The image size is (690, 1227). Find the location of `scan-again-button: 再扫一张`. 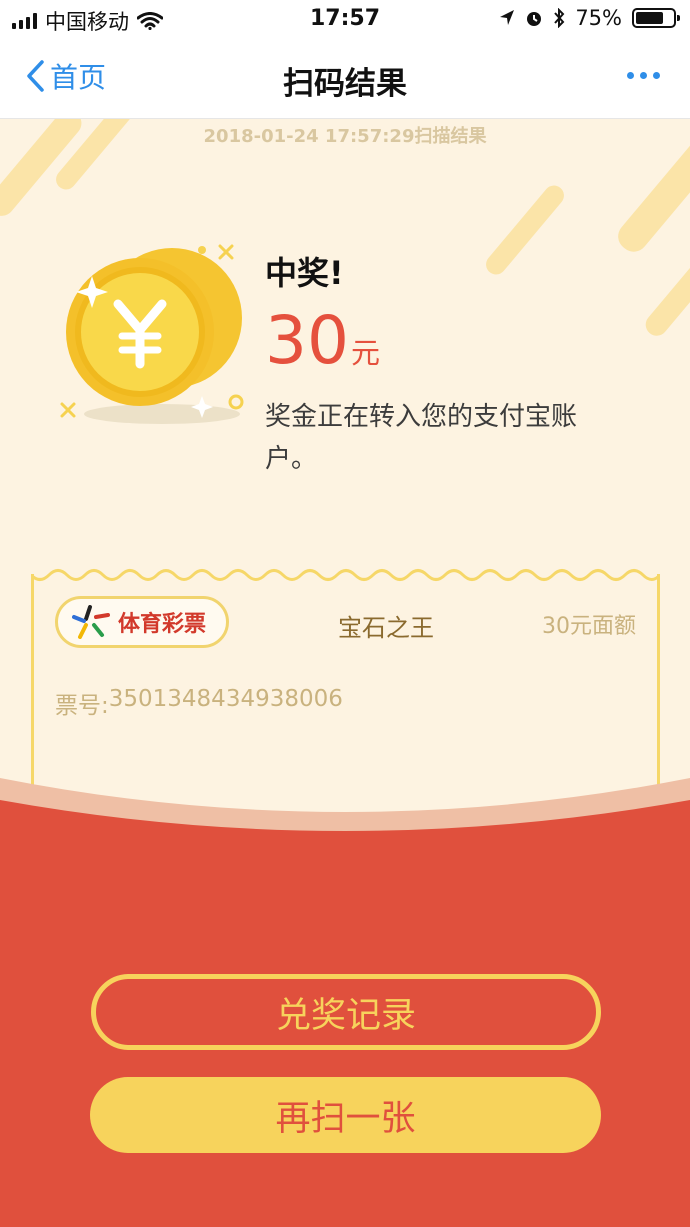

scan-again-button: 再扫一张 is located at coordinates (345, 1115).